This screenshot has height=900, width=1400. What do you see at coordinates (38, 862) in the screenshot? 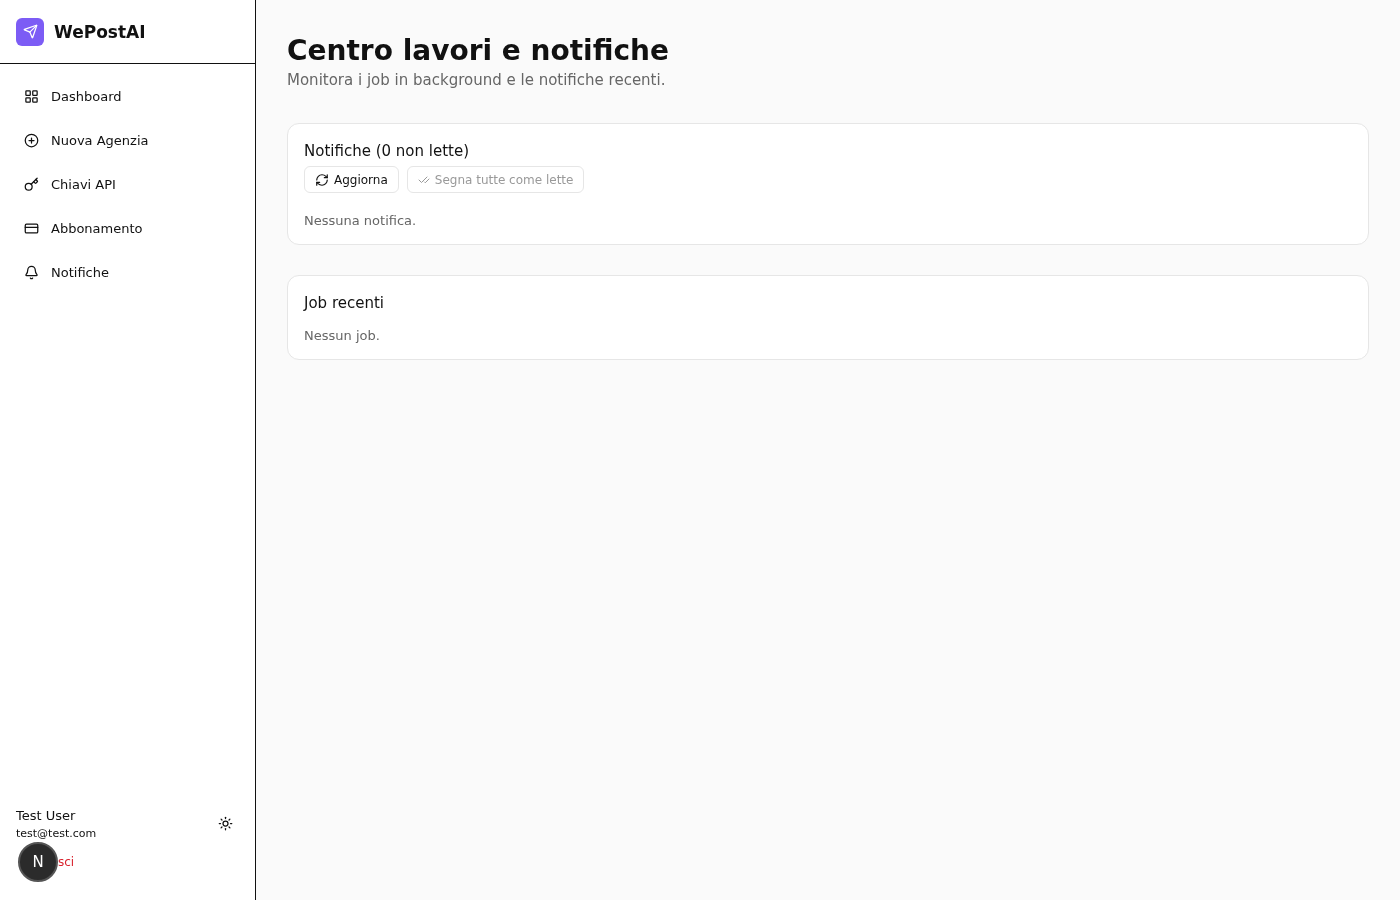
I see `dev-badge: N` at bounding box center [38, 862].